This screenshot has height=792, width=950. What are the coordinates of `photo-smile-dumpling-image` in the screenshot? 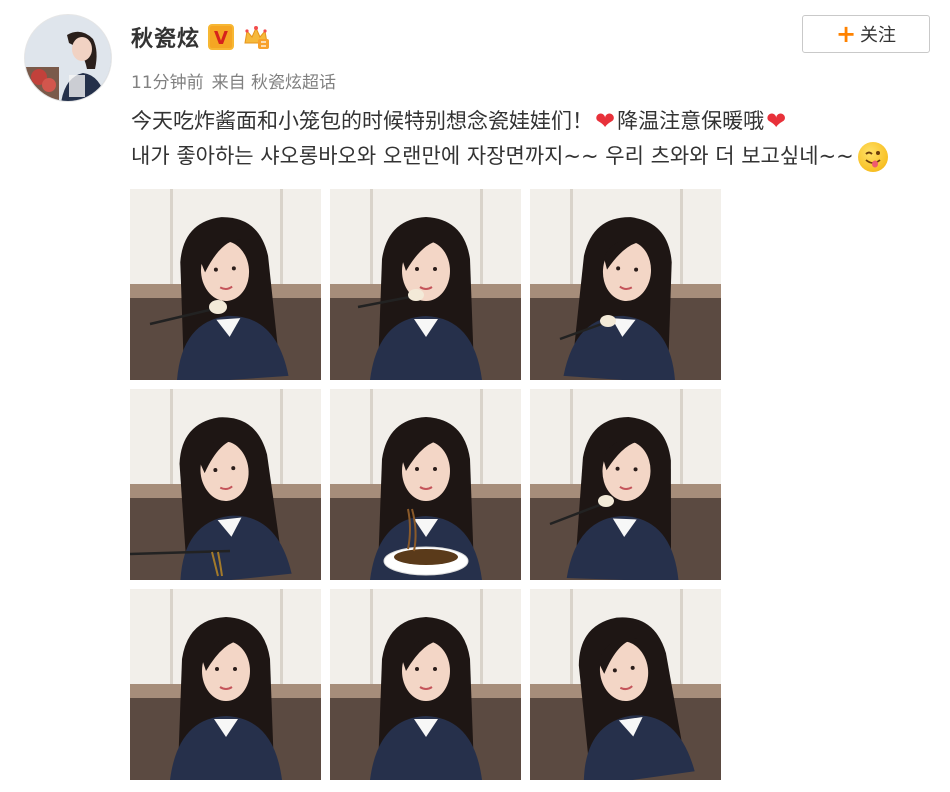 It's located at (625, 284).